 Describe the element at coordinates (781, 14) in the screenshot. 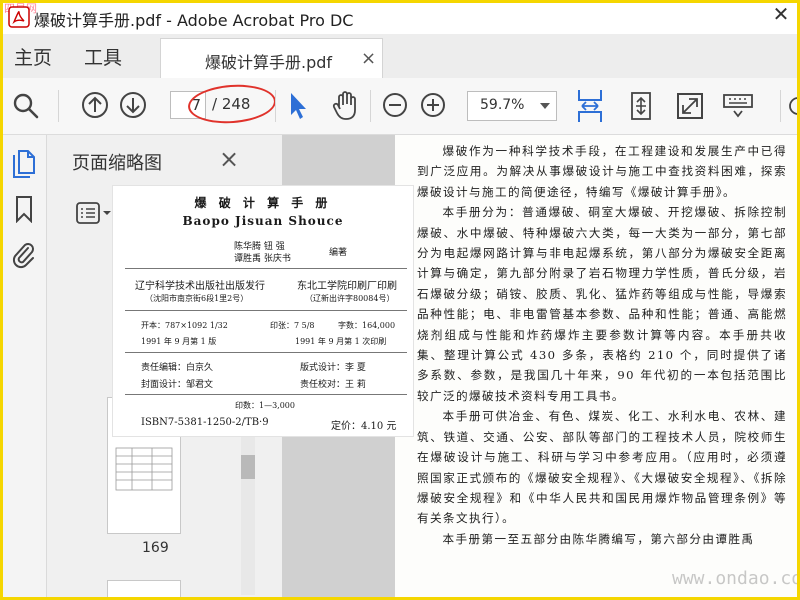

I see `window-close-button: ✕` at that location.